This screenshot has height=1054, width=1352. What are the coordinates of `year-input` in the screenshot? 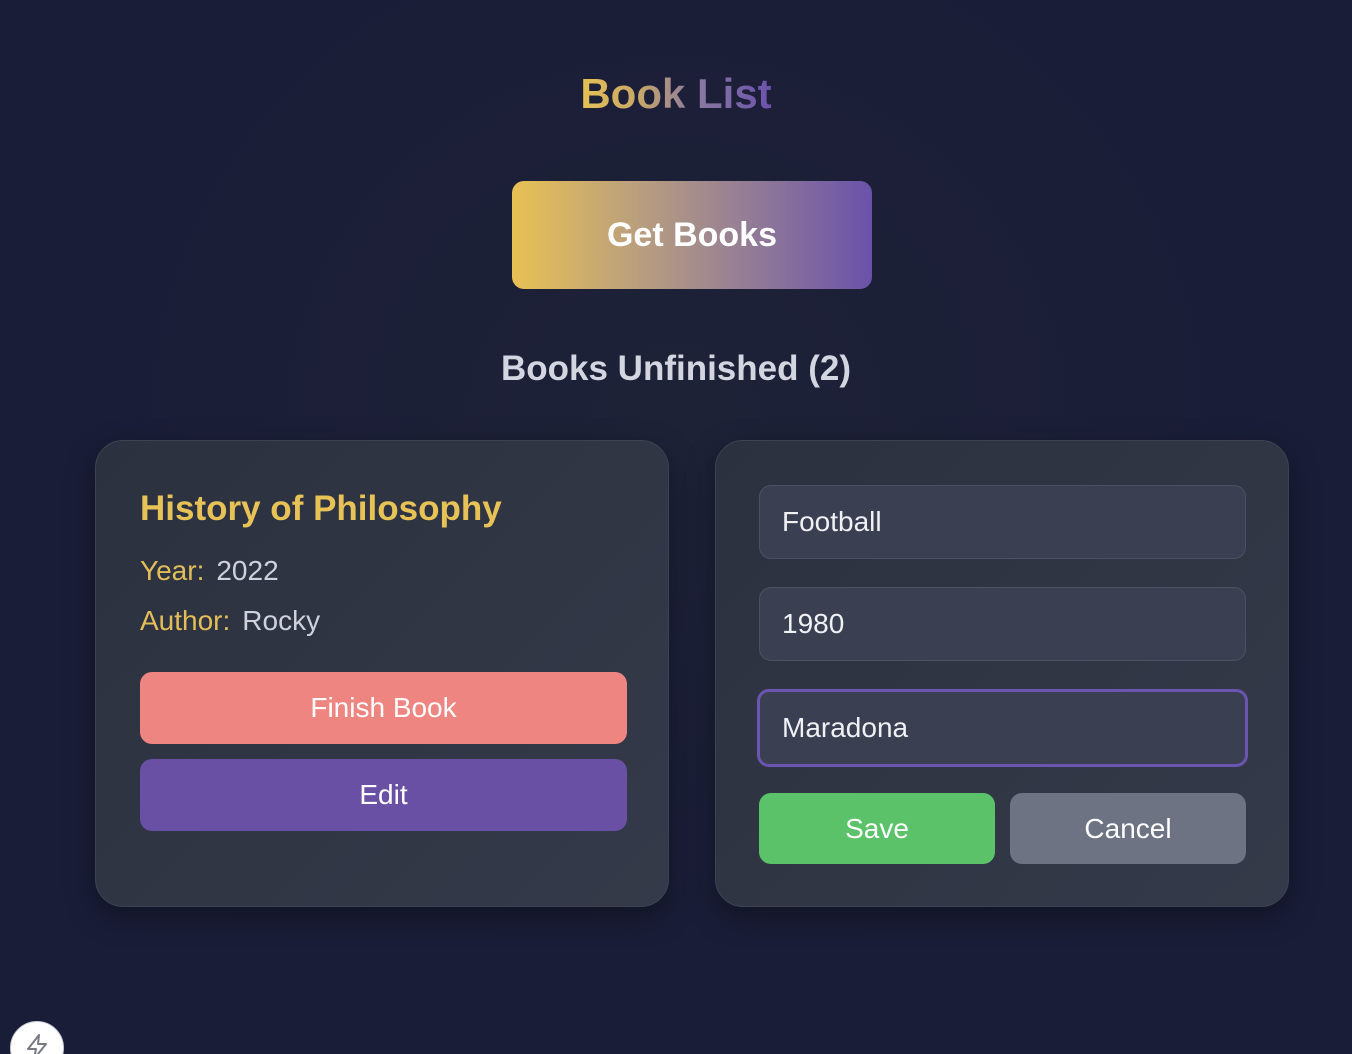 It's located at (1002, 624).